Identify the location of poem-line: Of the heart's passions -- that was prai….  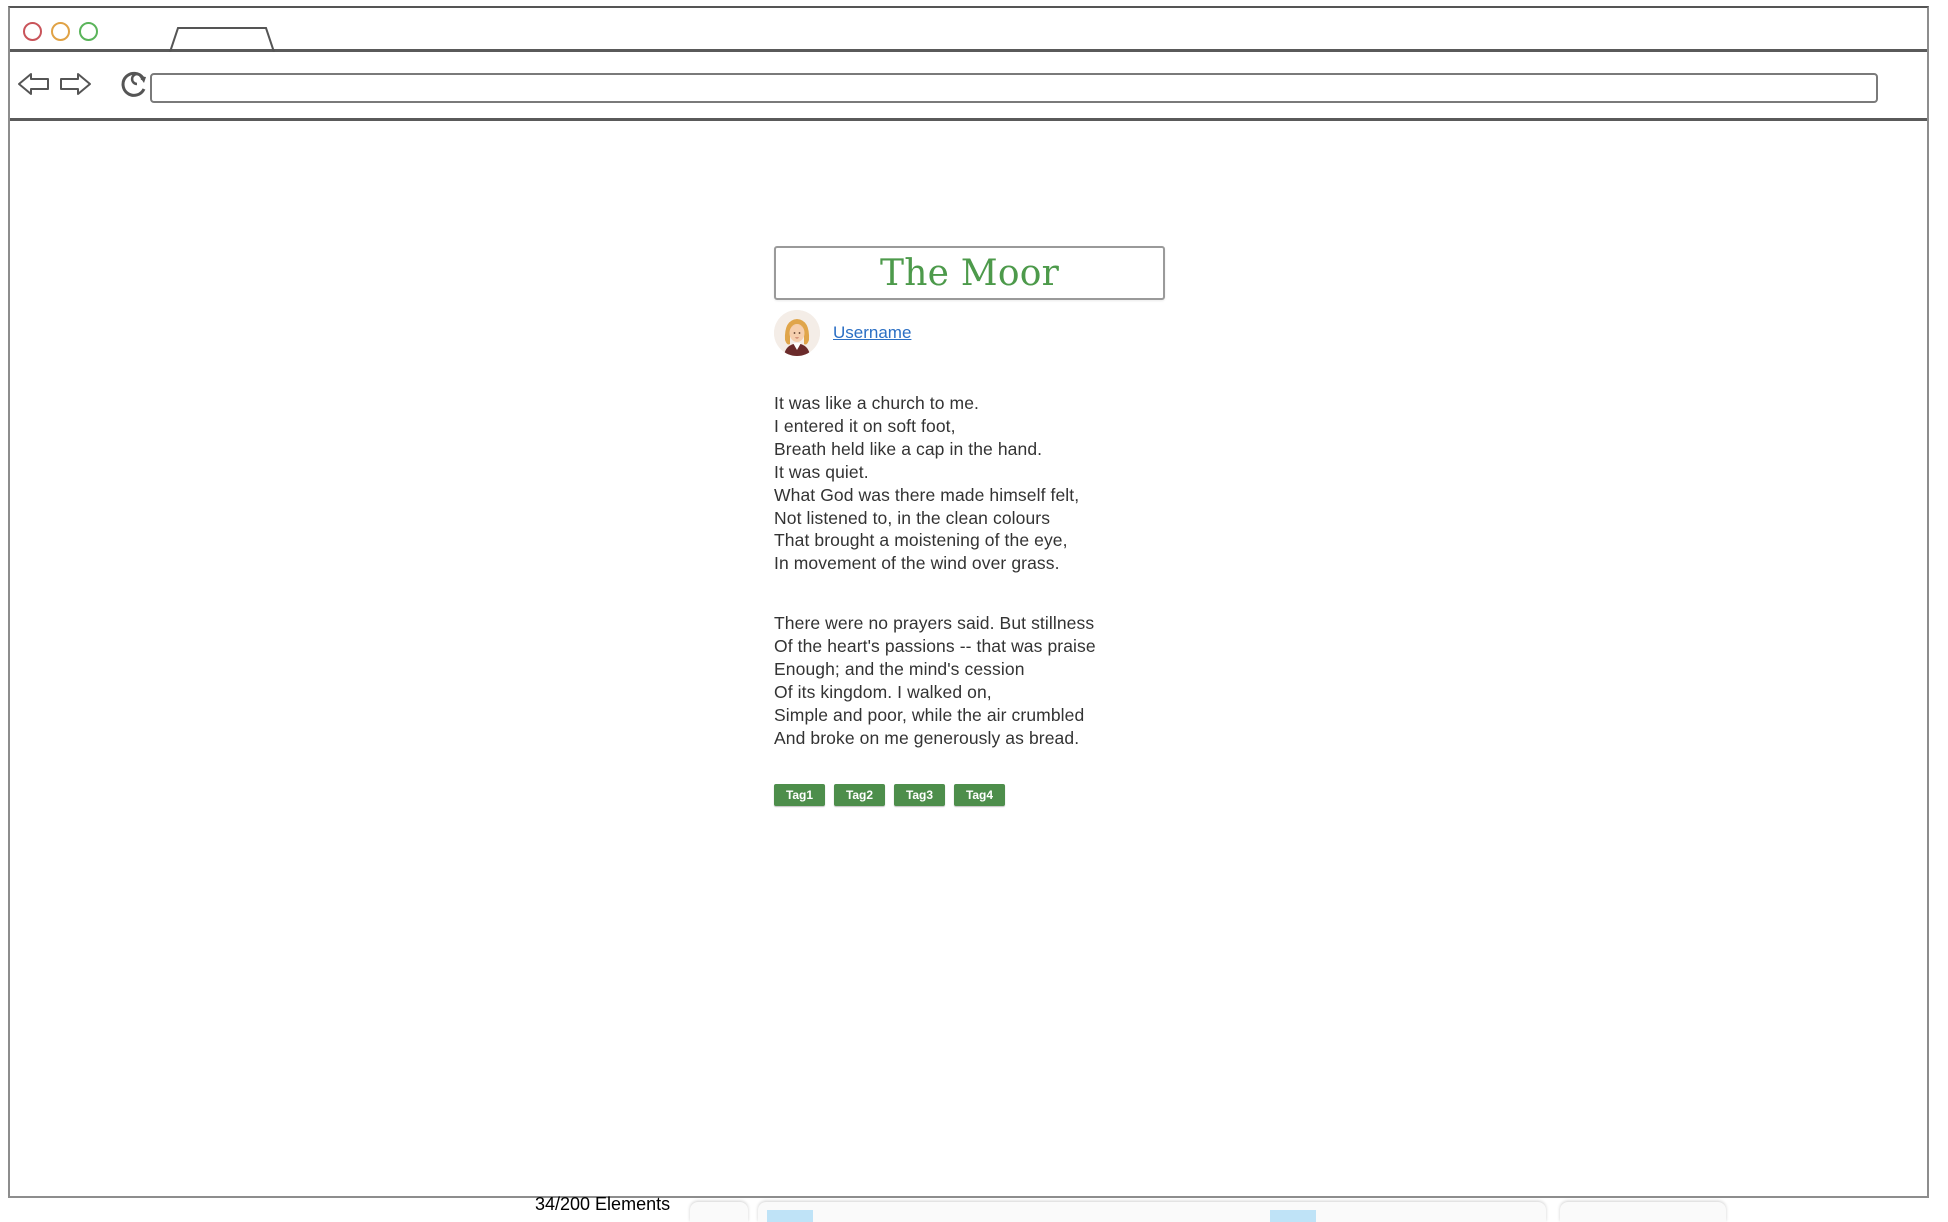
(935, 646).